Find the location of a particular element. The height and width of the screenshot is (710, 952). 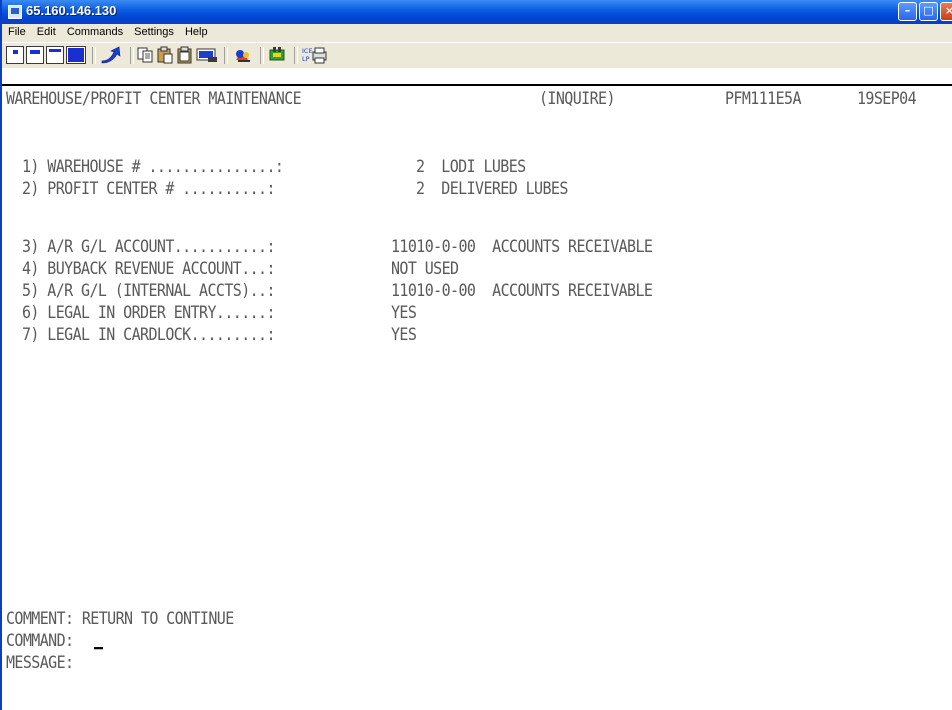

clipboard-icon is located at coordinates (185, 55).